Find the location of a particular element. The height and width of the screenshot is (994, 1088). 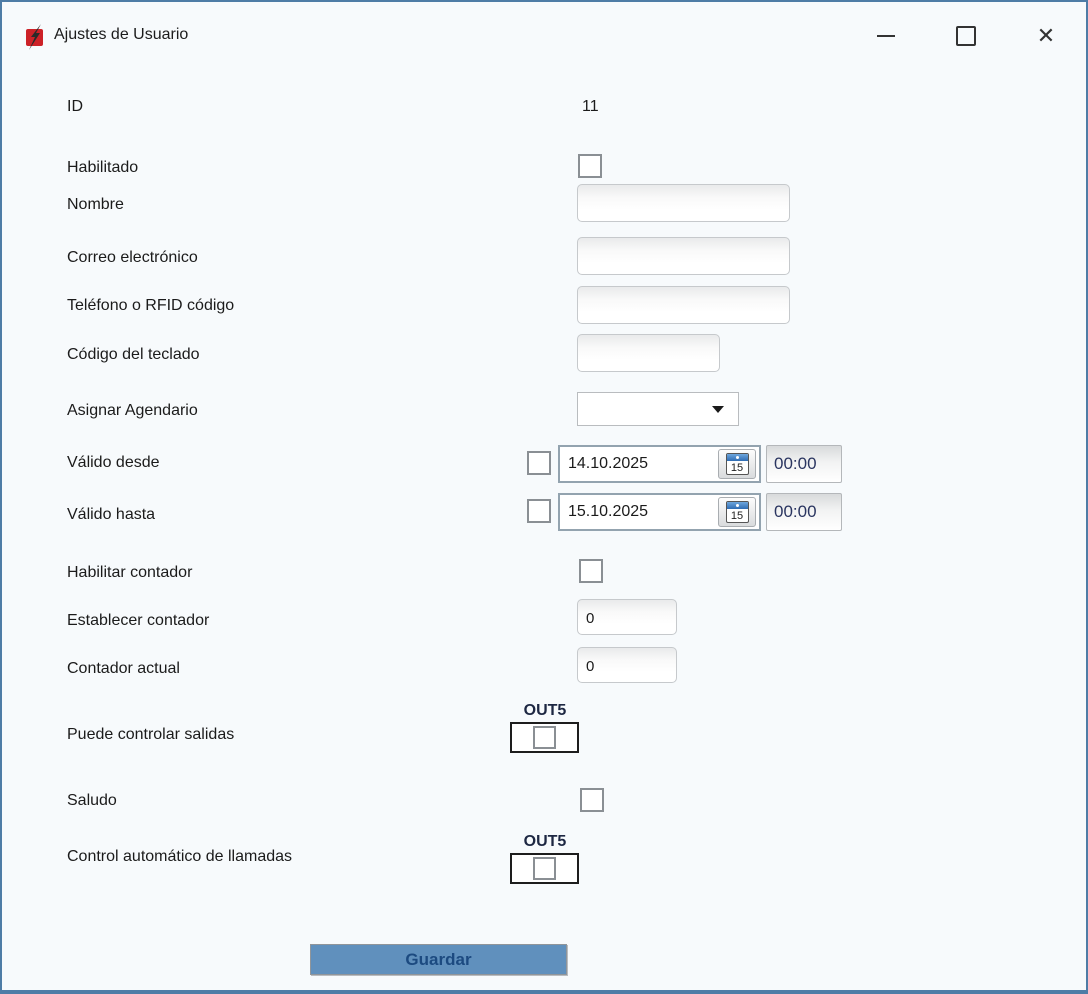

control-automatico-output-checkbox is located at coordinates (544, 868).